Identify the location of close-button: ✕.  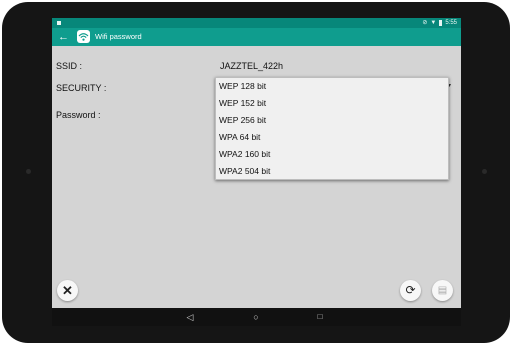
(67, 290).